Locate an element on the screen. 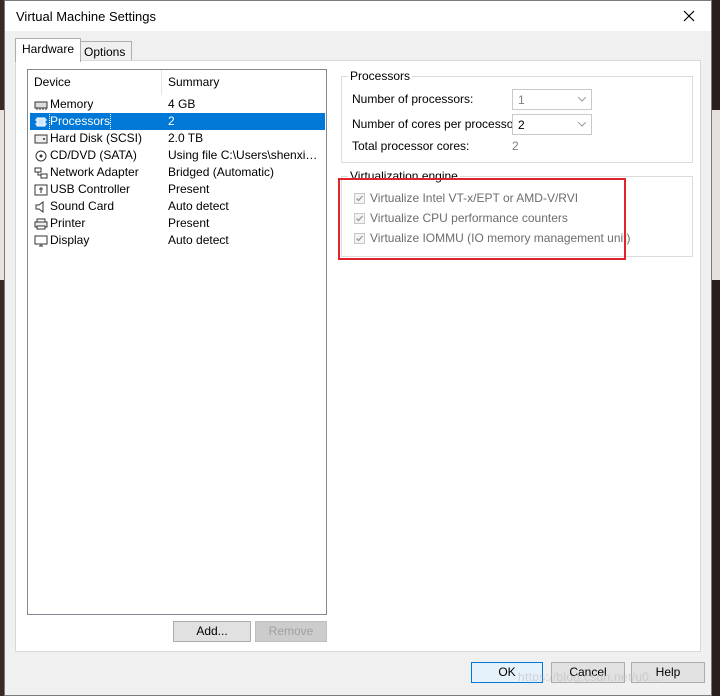  processors-group-title: Processors is located at coordinates (380, 76).